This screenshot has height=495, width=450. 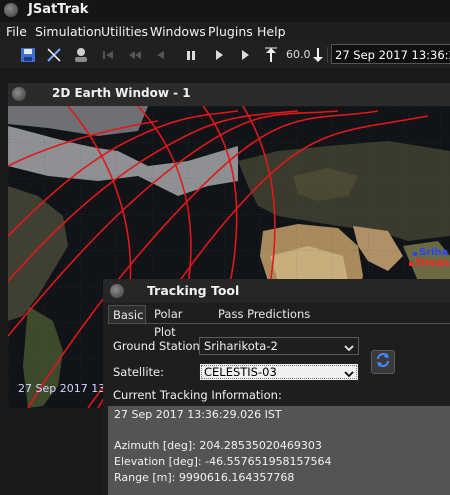 I want to click on menu-windows: Windows, so click(x=178, y=31).